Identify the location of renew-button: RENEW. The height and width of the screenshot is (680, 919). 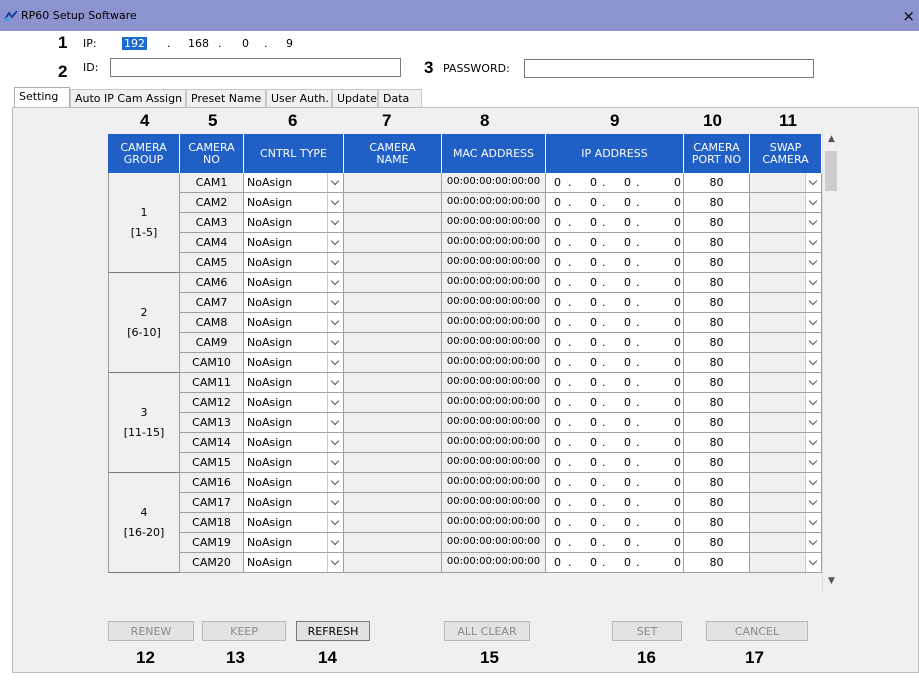
(151, 631).